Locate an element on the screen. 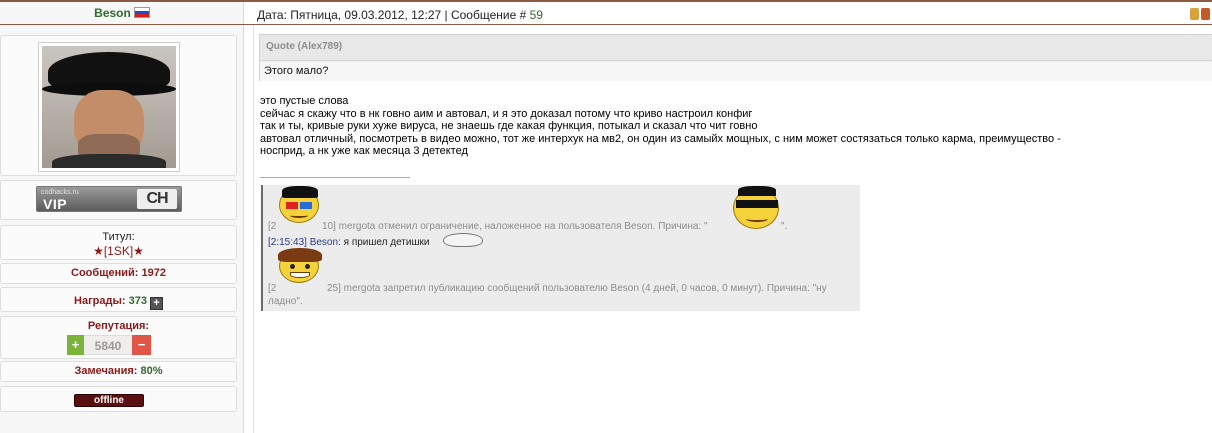 The width and height of the screenshot is (1212, 433). column-divider is located at coordinates (253, 229).